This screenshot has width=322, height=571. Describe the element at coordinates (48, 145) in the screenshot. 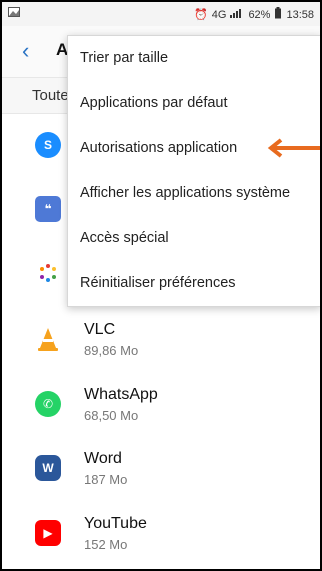

I see `shazam-icon: S` at that location.